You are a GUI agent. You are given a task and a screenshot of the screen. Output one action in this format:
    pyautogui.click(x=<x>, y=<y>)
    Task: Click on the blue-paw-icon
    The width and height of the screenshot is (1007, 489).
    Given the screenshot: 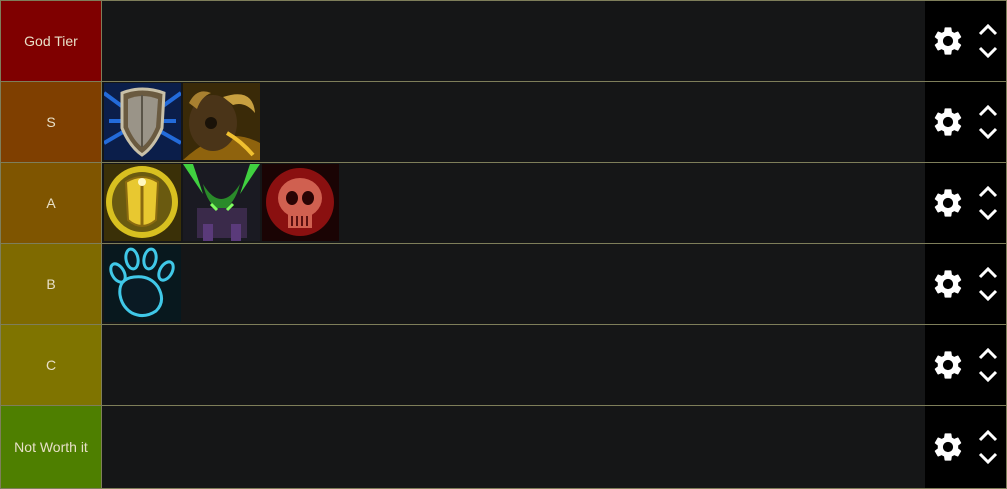 What is the action you would take?
    pyautogui.click(x=142, y=283)
    